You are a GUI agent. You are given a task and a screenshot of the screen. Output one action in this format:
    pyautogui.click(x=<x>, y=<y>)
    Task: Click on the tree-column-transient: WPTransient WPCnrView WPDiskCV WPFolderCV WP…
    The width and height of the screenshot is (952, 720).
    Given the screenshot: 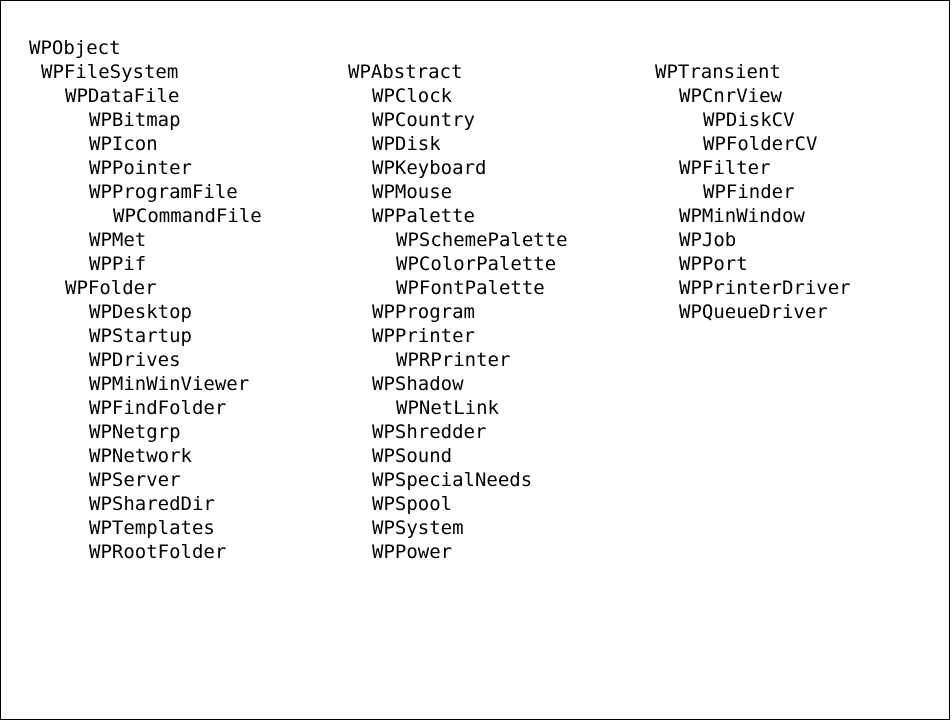 What is the action you would take?
    pyautogui.click(x=753, y=192)
    